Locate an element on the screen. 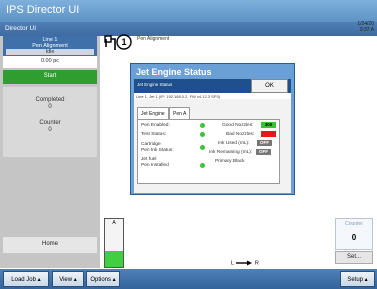  counters-panel: Completed 0 Counter 0 is located at coordinates (50, 122).